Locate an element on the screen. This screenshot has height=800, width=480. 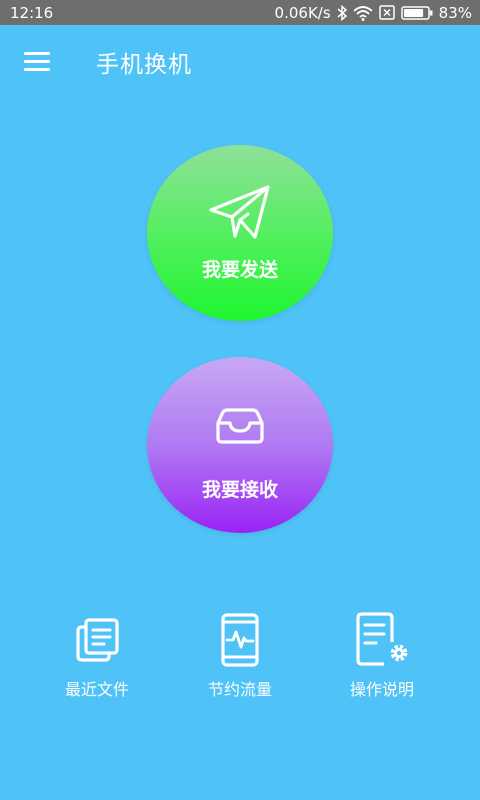
network-speed: 0.06K/s is located at coordinates (302, 12).